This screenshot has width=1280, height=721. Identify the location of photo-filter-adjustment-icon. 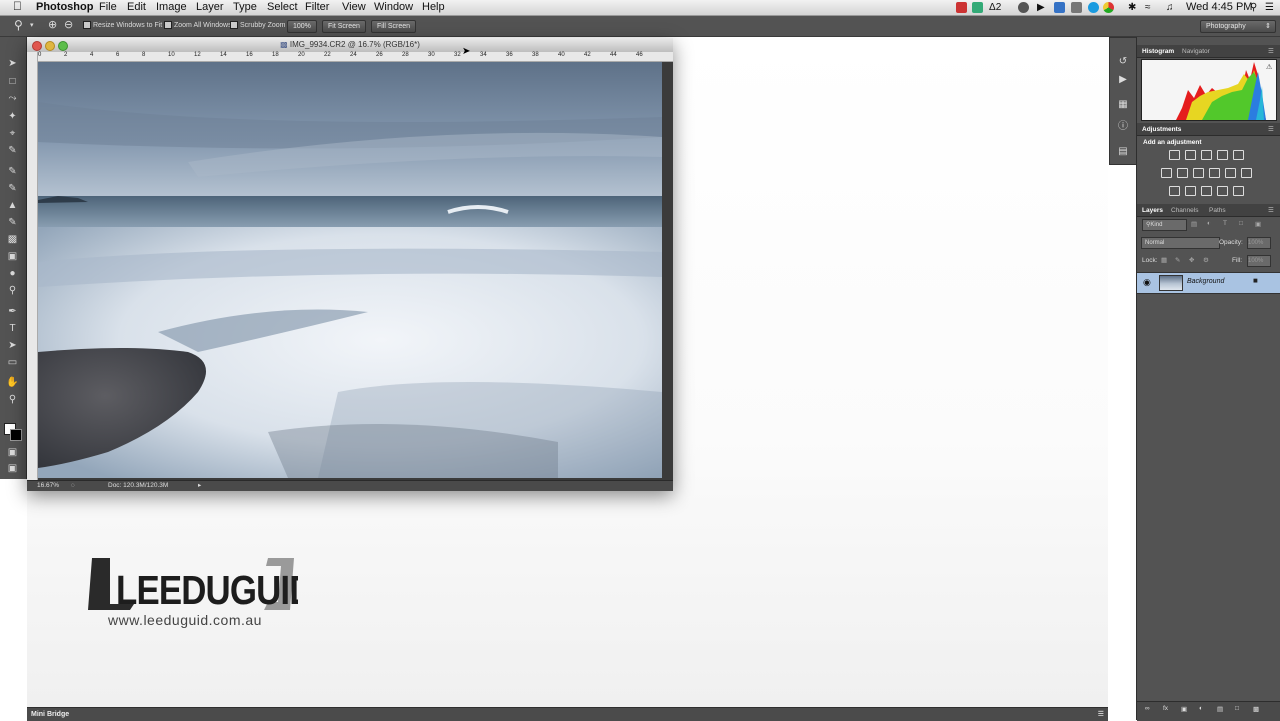
(1214, 173).